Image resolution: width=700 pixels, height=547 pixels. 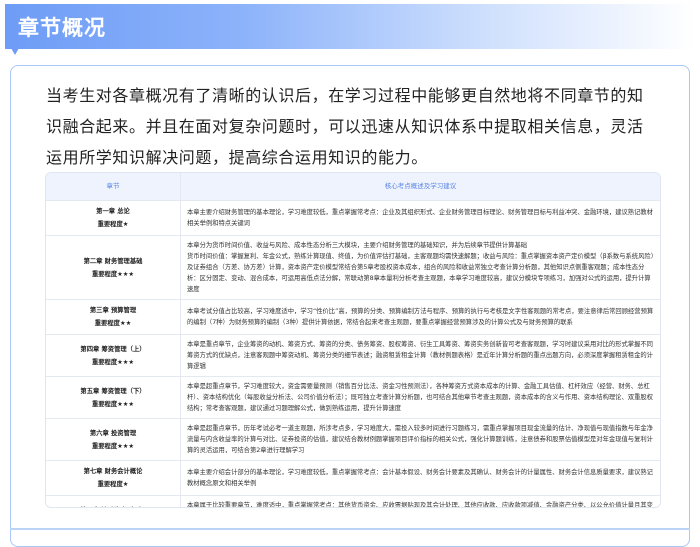 I want to click on chapter-name: 第八章 流动资产（一）, so click(x=113, y=506).